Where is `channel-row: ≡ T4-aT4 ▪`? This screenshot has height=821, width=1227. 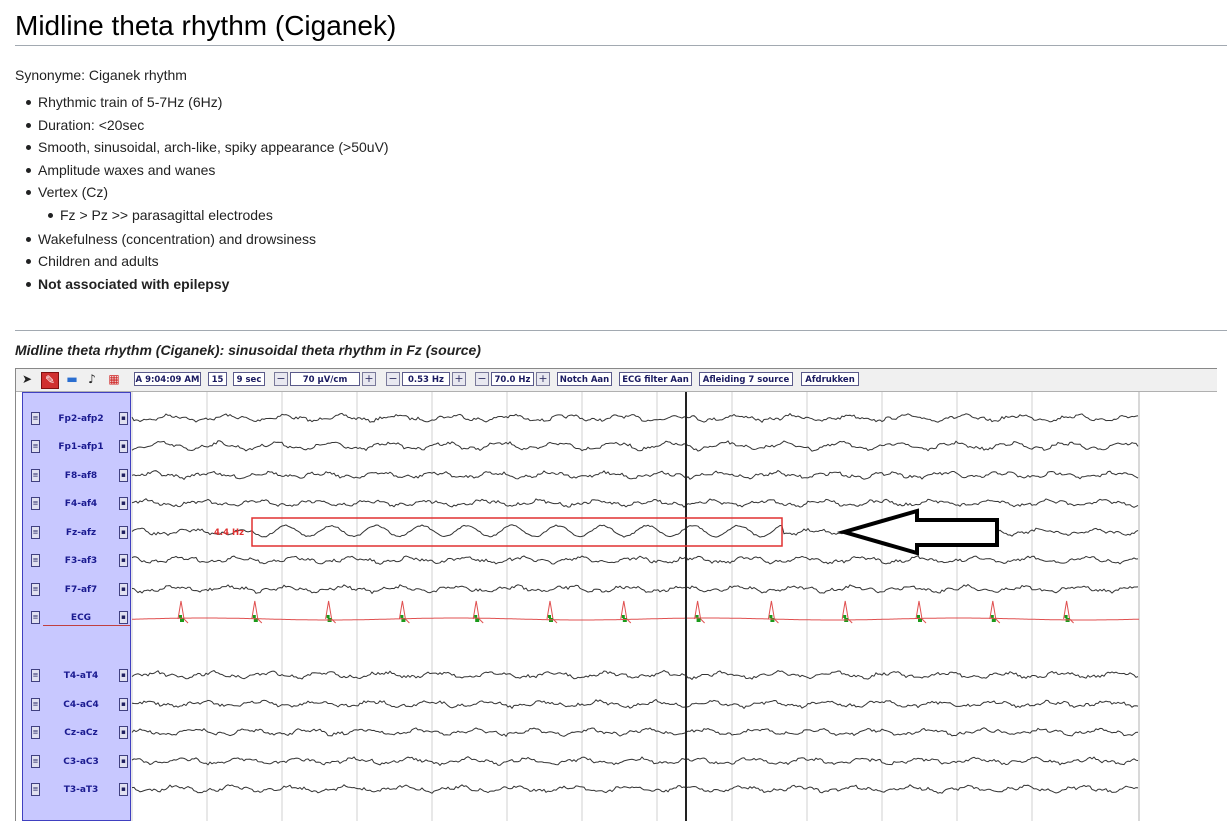
channel-row: ≡ T4-aT4 ▪ is located at coordinates (76, 676).